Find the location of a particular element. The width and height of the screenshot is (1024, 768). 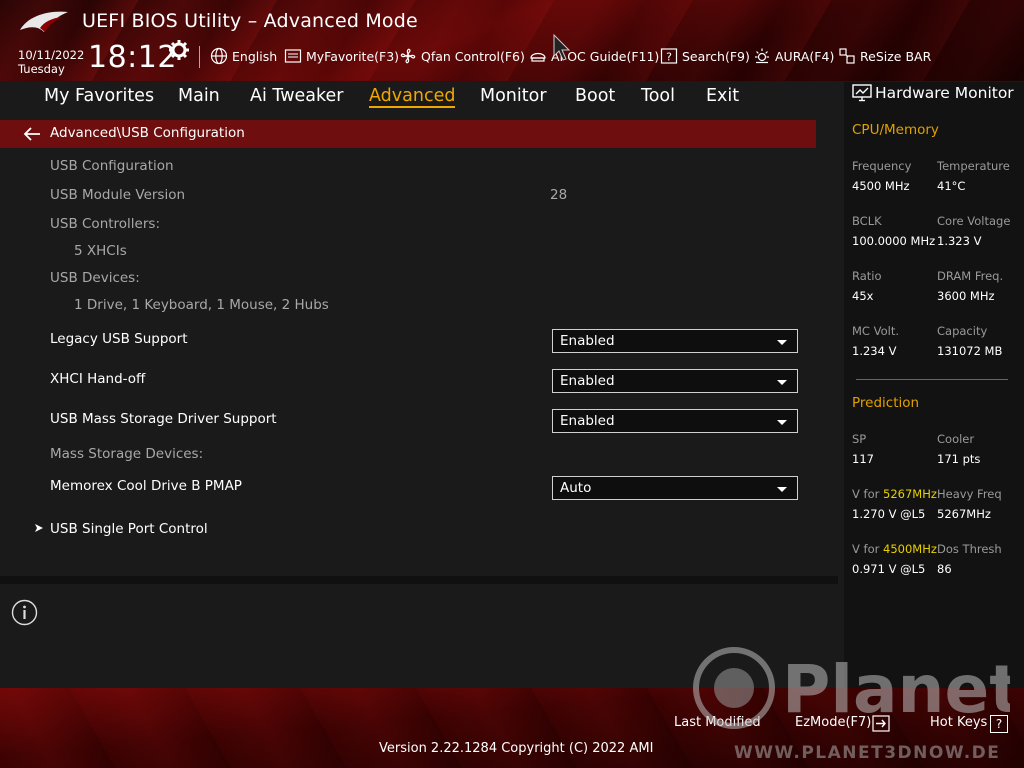

hardware-monitor-divider is located at coordinates (932, 379).